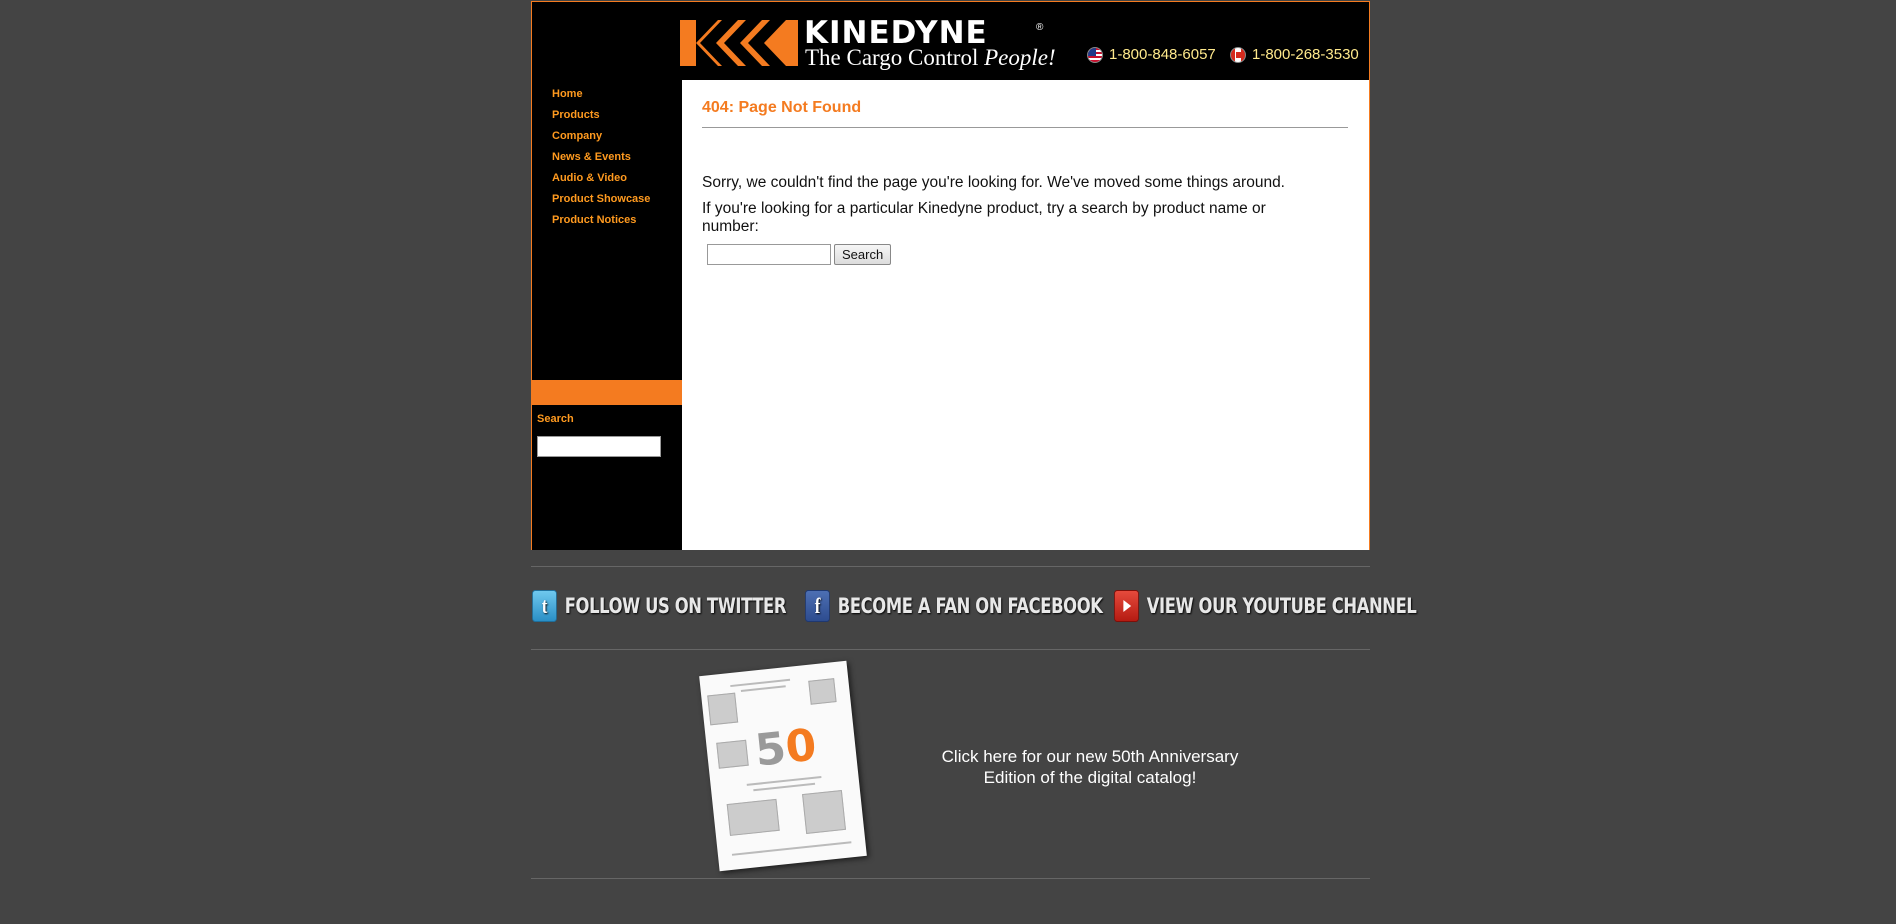 This screenshot has width=1896, height=924. I want to click on nav-item-audio-video: Audio & Video, so click(601, 178).